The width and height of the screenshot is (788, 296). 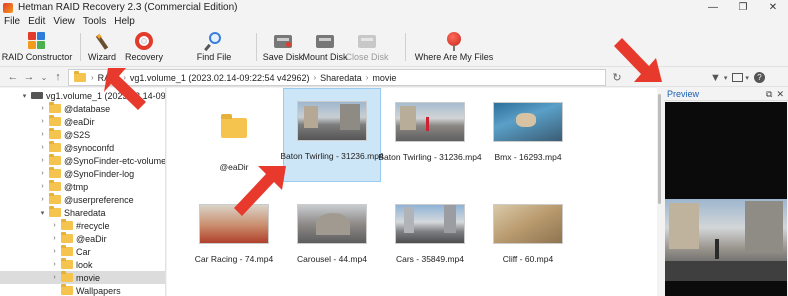 I want to click on tree-node-selected: › movie, so click(x=82, y=277).